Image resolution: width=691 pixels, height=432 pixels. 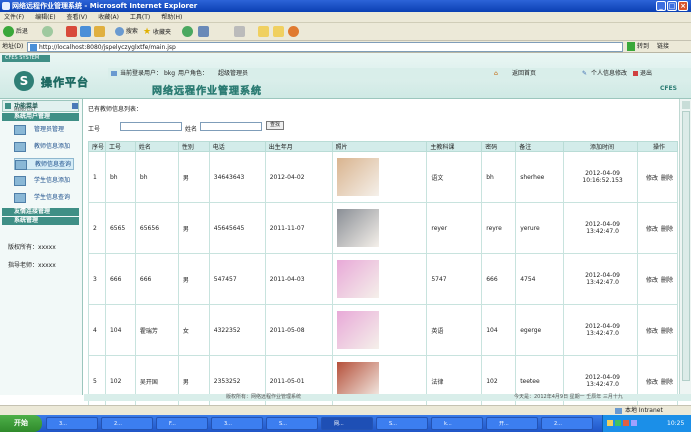 I want to click on page-scrollbar, so click(x=685, y=247).